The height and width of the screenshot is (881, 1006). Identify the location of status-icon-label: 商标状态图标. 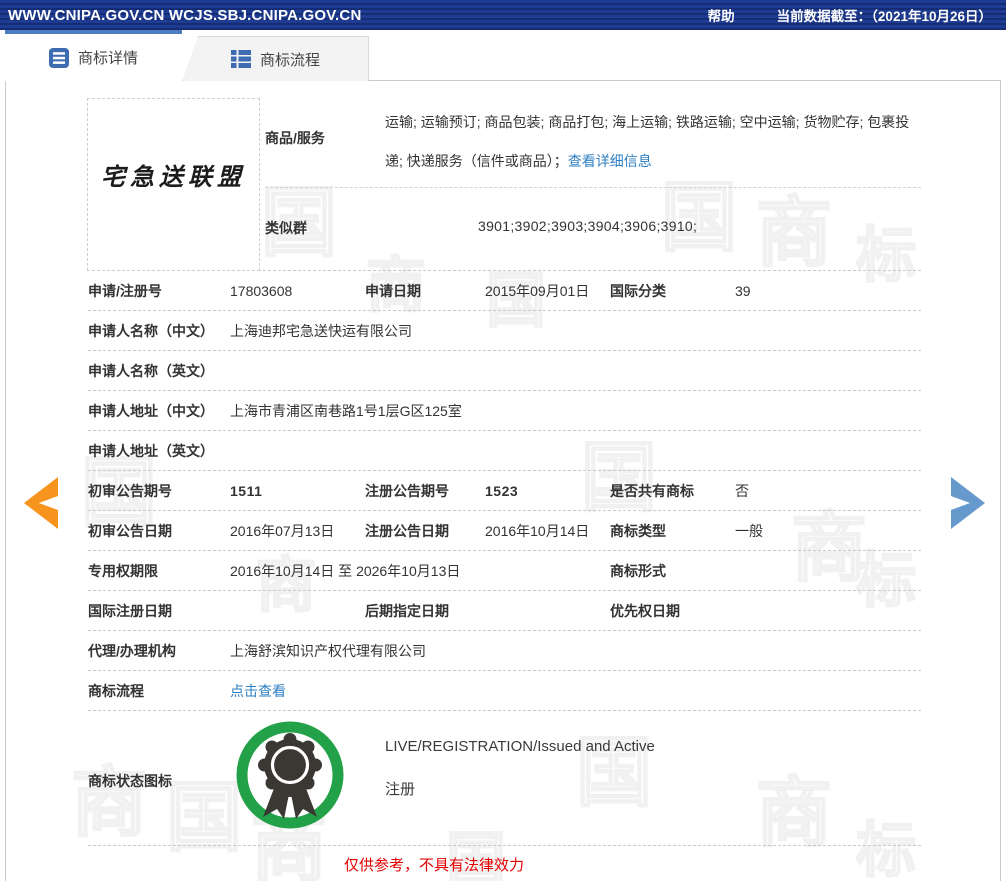
(130, 781).